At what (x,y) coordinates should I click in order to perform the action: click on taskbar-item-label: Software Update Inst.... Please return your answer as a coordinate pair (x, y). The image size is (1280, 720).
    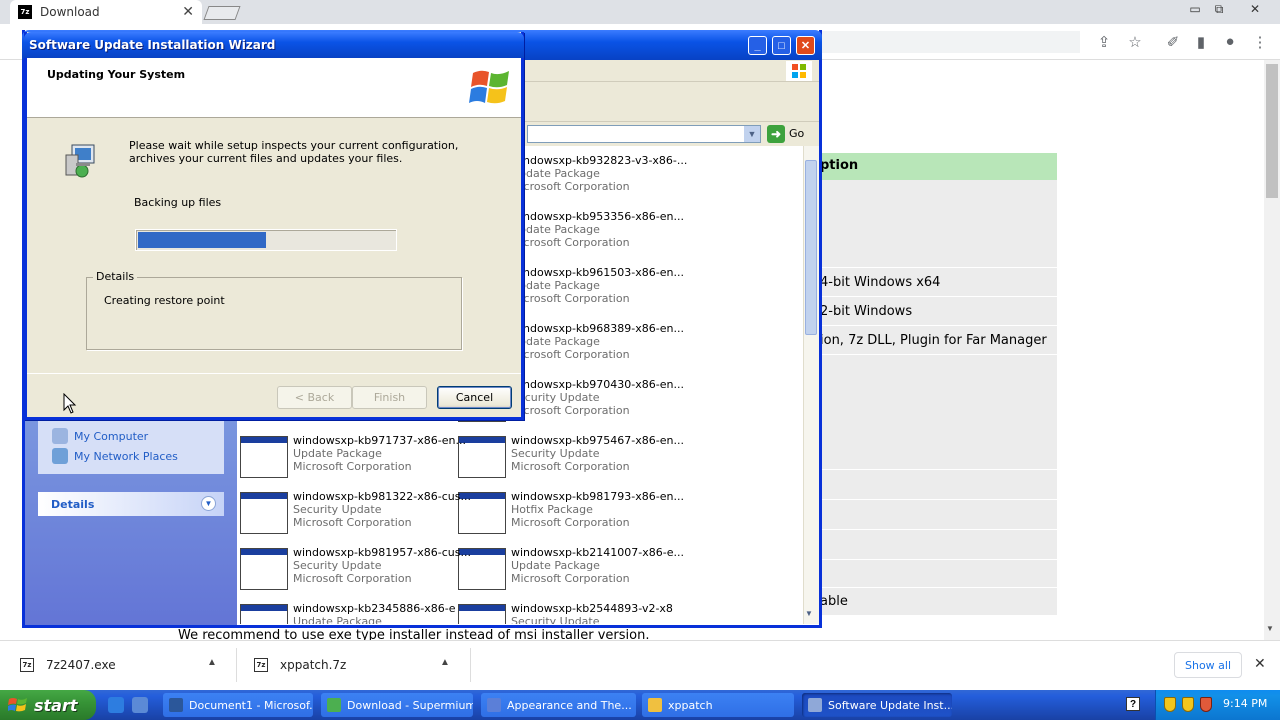
    Looking at the image, I should click on (890, 705).